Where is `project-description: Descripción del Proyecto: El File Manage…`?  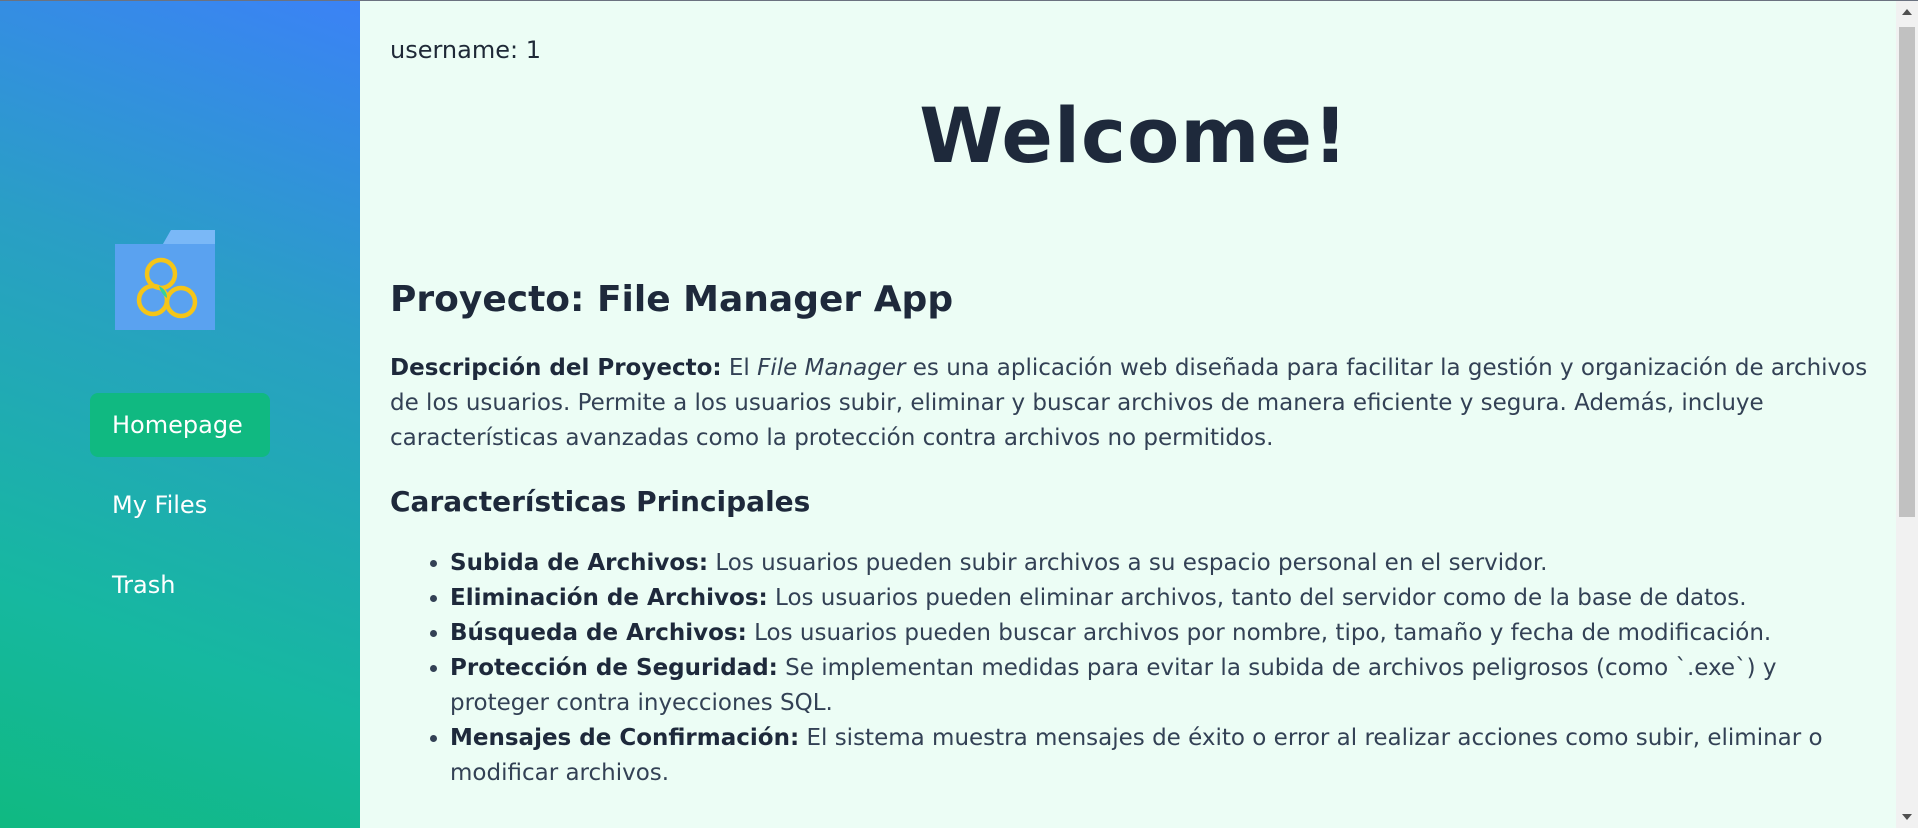 project-description: Descripción del Proyecto: El File Manage… is located at coordinates (1134, 403).